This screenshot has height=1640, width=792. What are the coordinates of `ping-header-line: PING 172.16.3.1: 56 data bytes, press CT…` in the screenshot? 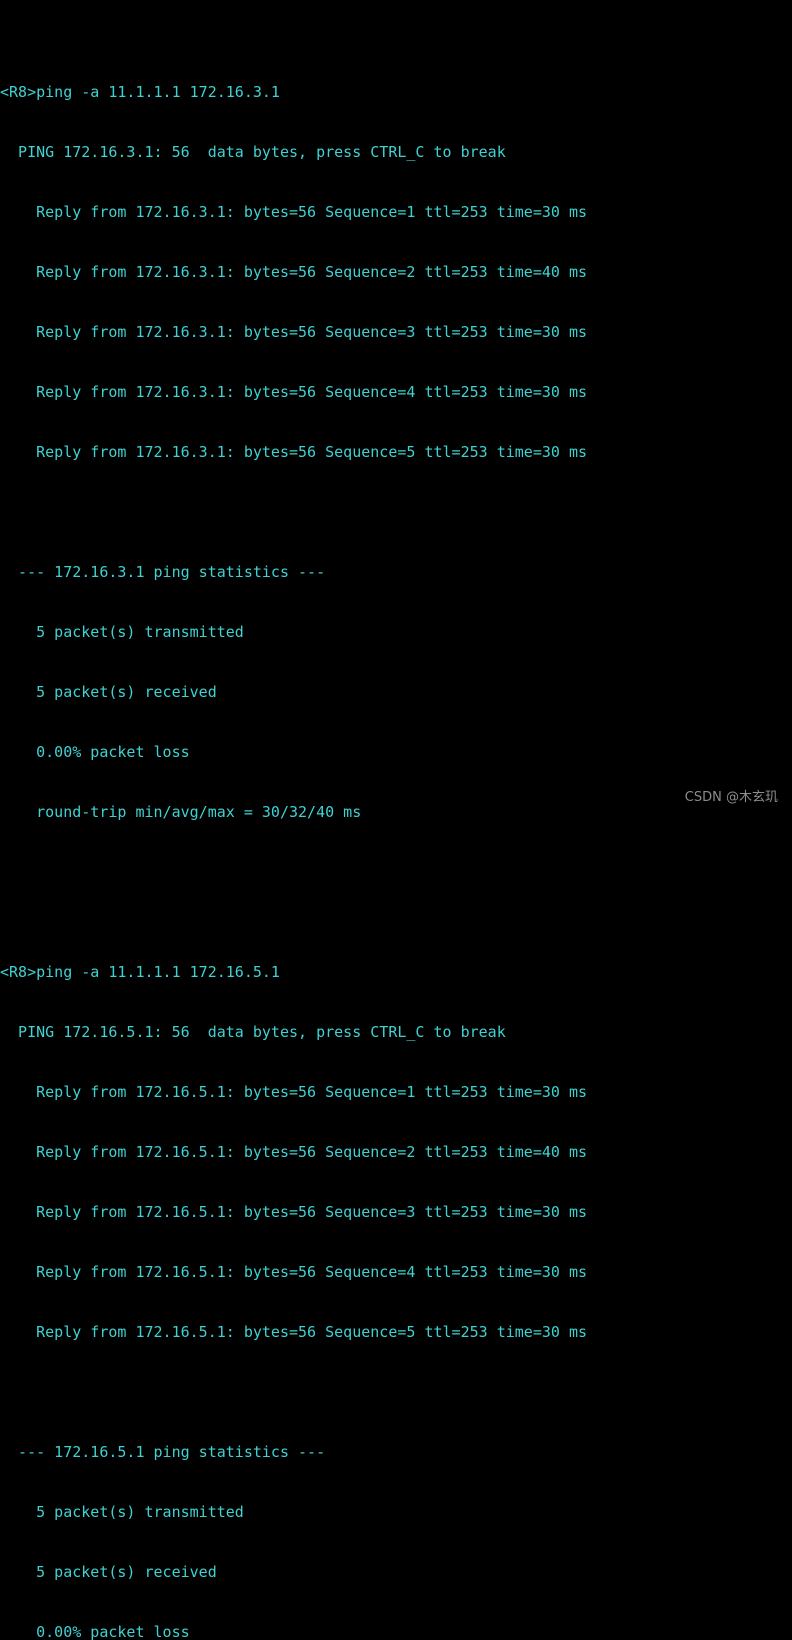 It's located at (253, 152).